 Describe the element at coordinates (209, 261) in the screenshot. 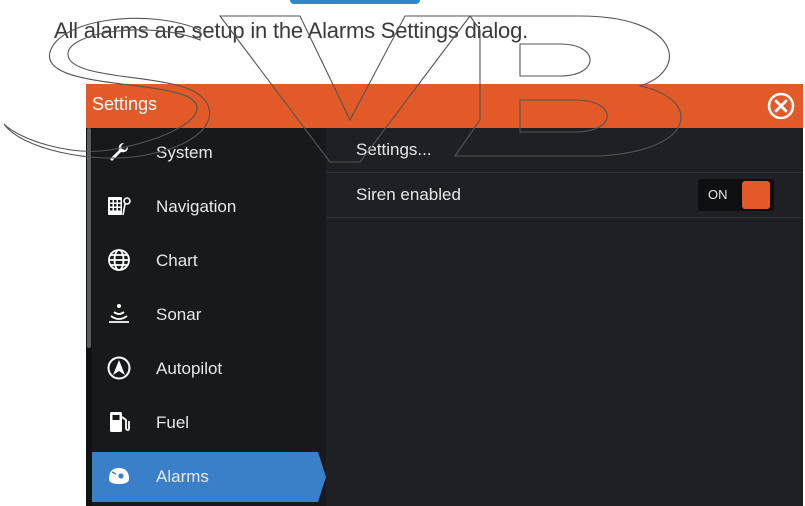

I see `sidebar-item-chart: Chart` at that location.